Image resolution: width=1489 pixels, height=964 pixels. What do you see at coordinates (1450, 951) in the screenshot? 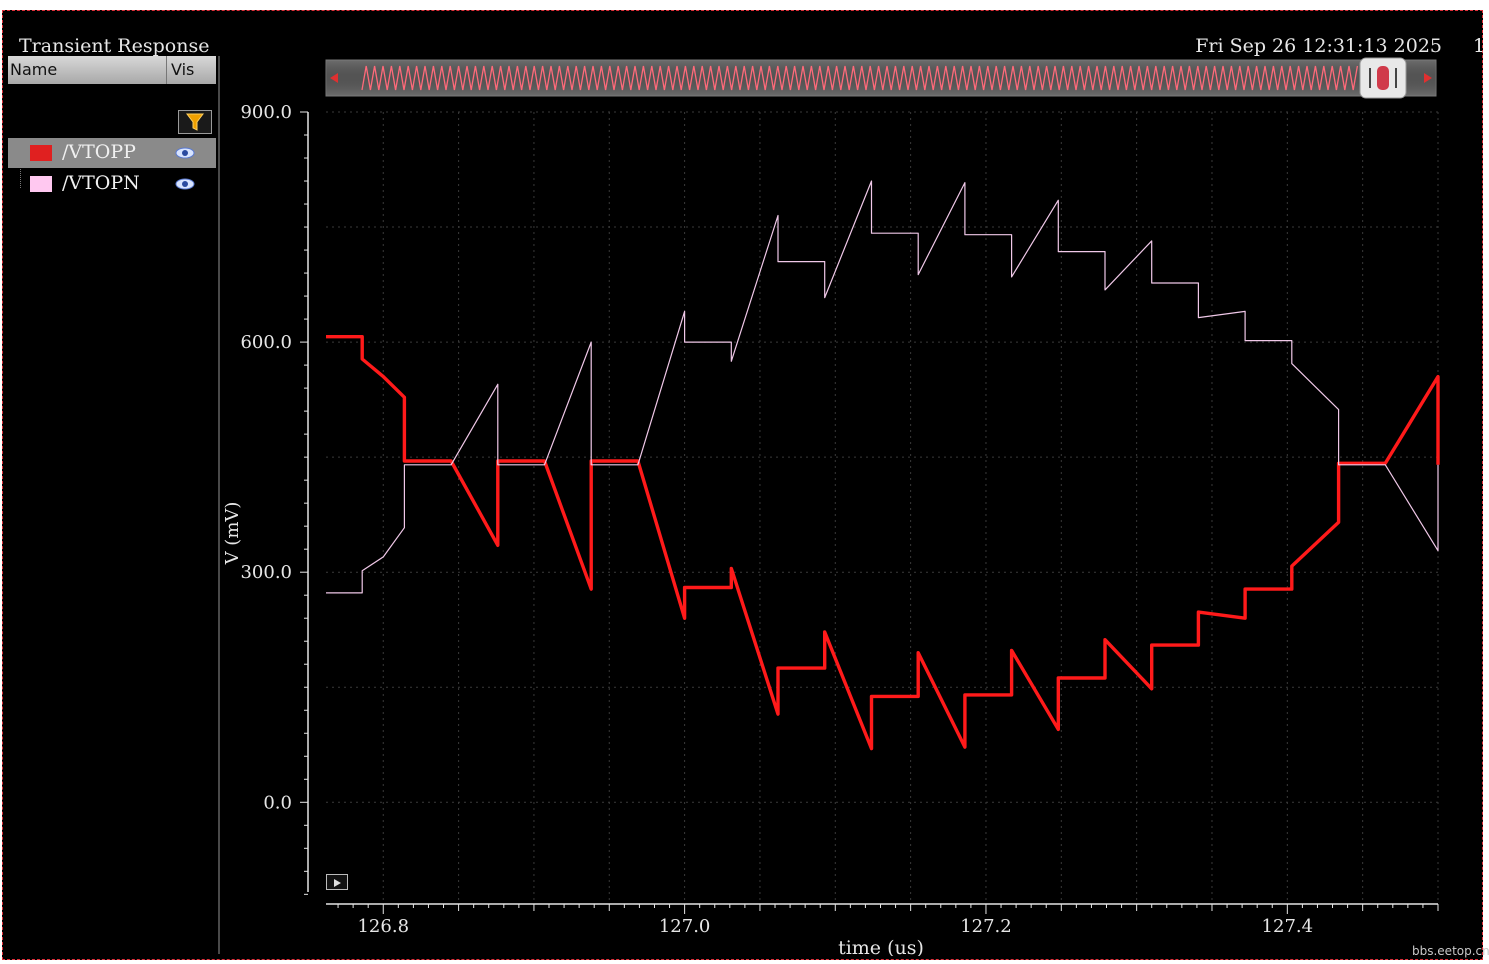
I see `watermark: bbs.eetop.cn` at bounding box center [1450, 951].